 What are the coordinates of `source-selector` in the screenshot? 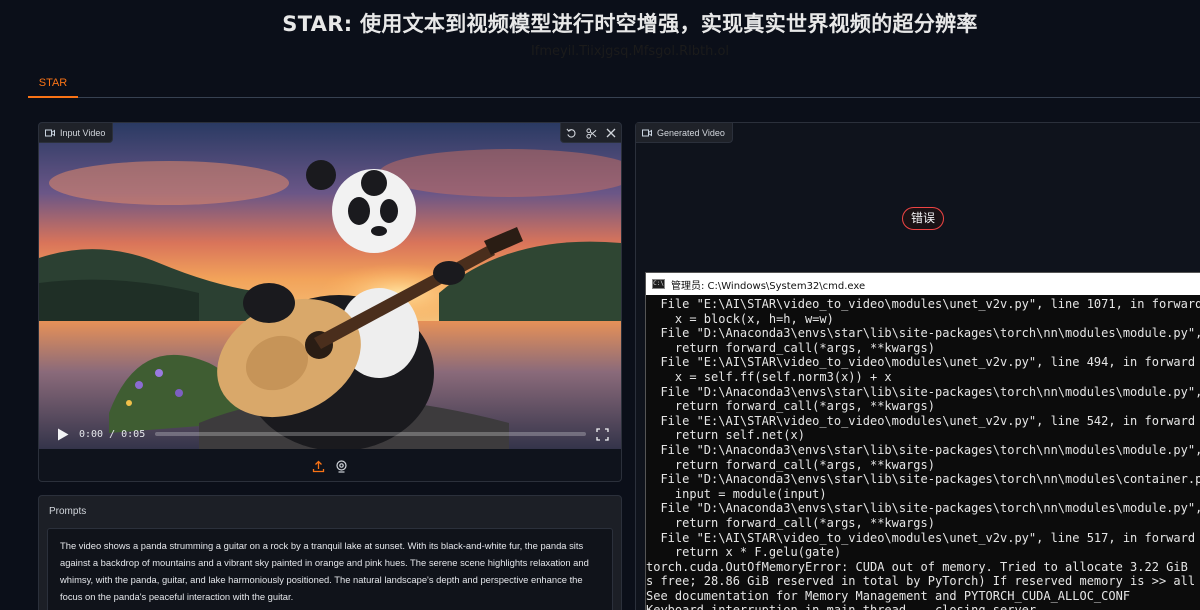 It's located at (330, 466).